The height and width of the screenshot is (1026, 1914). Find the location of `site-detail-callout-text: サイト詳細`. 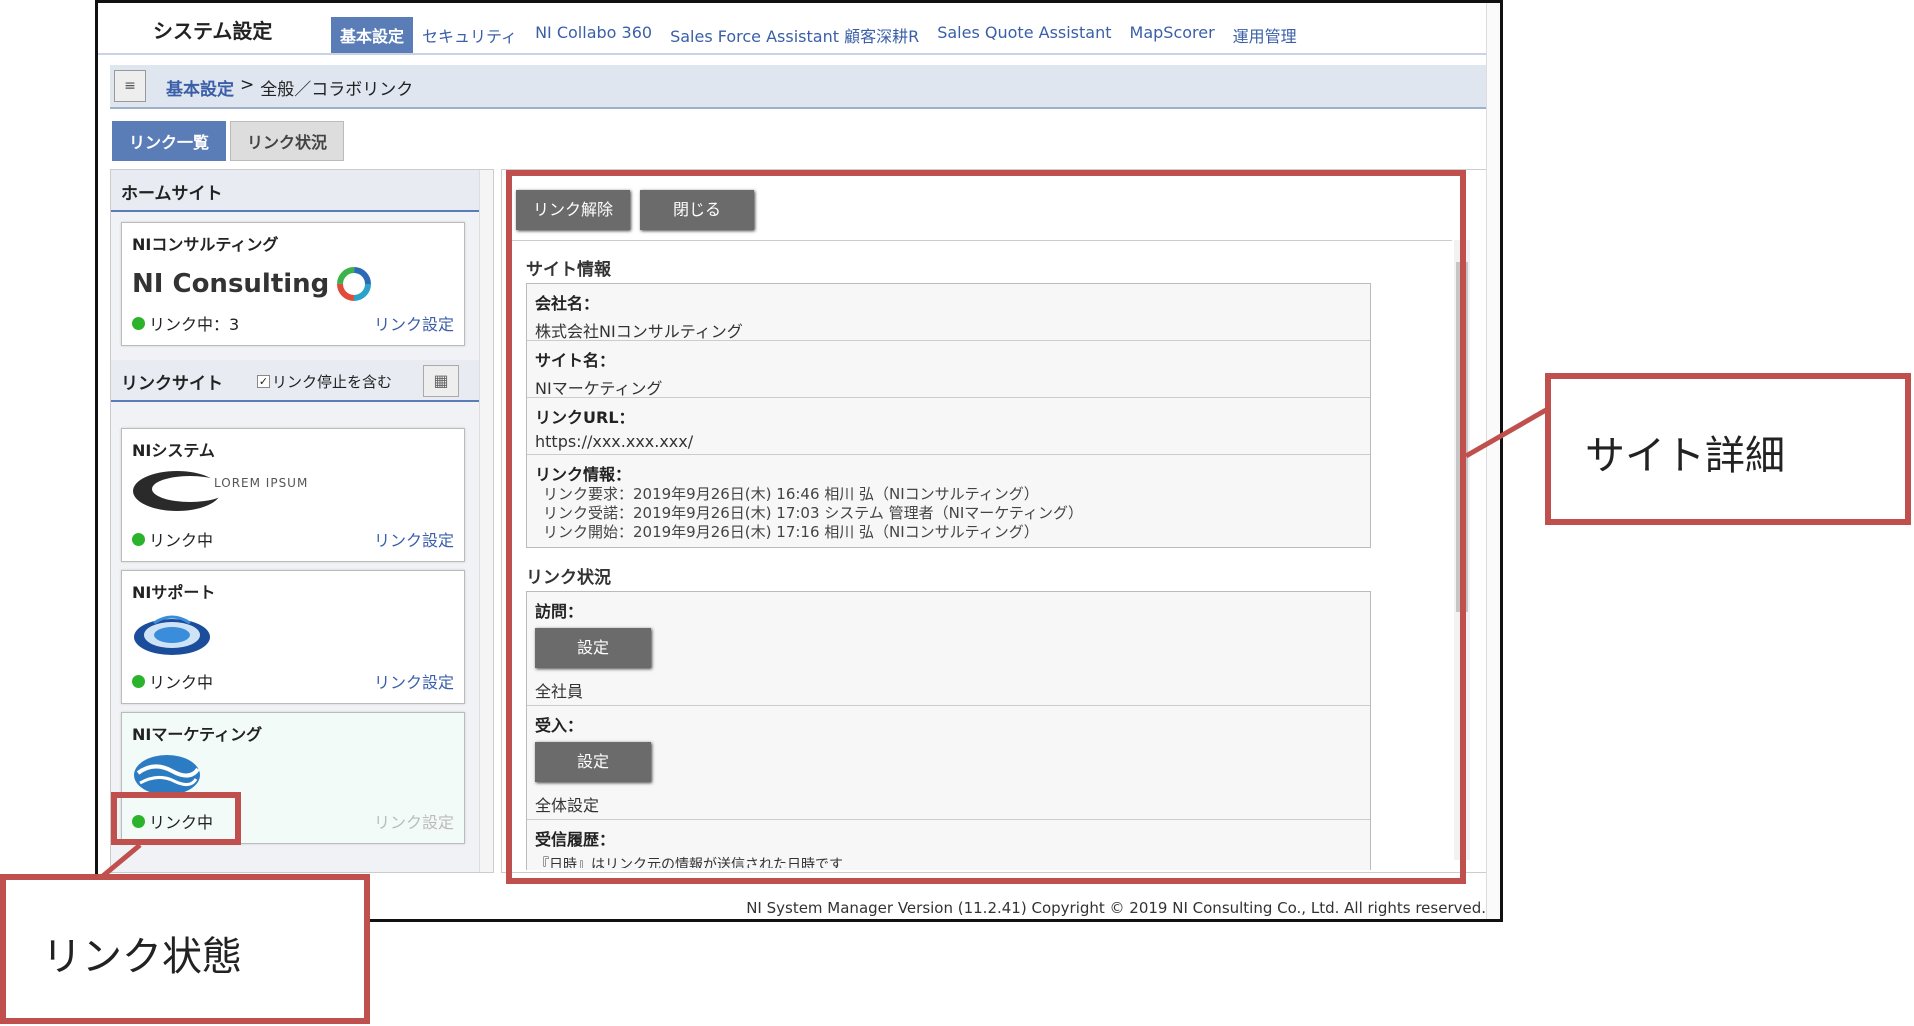

site-detail-callout-text: サイト詳細 is located at coordinates (1685, 456).